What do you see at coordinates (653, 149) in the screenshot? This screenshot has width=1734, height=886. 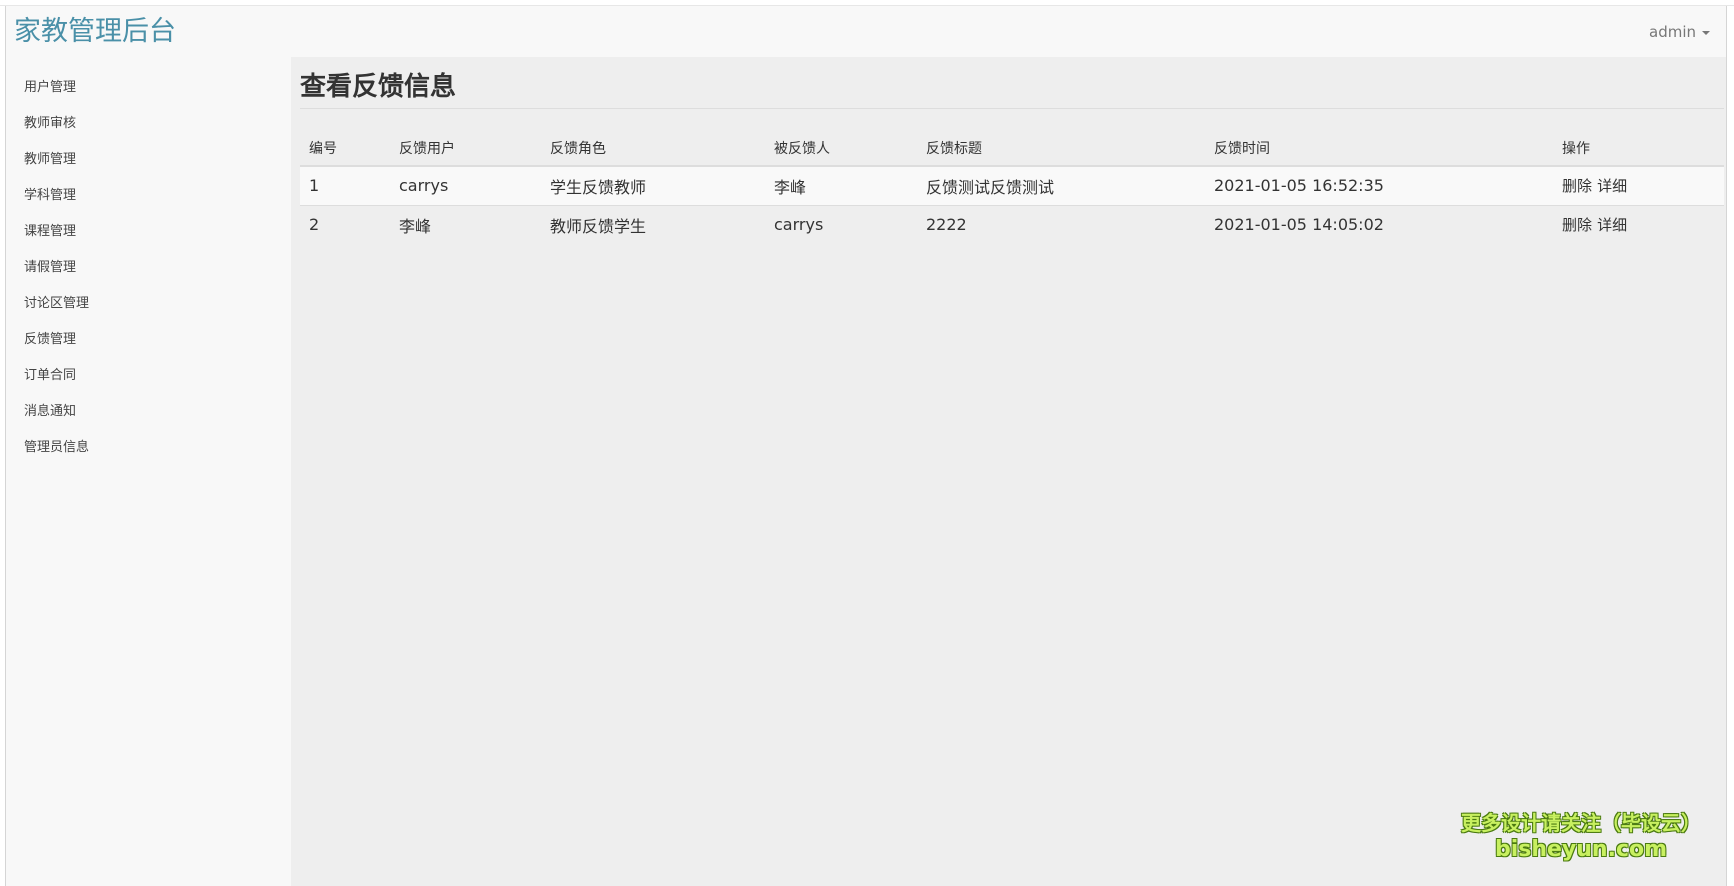 I see `column-header-role: 反馈角色` at bounding box center [653, 149].